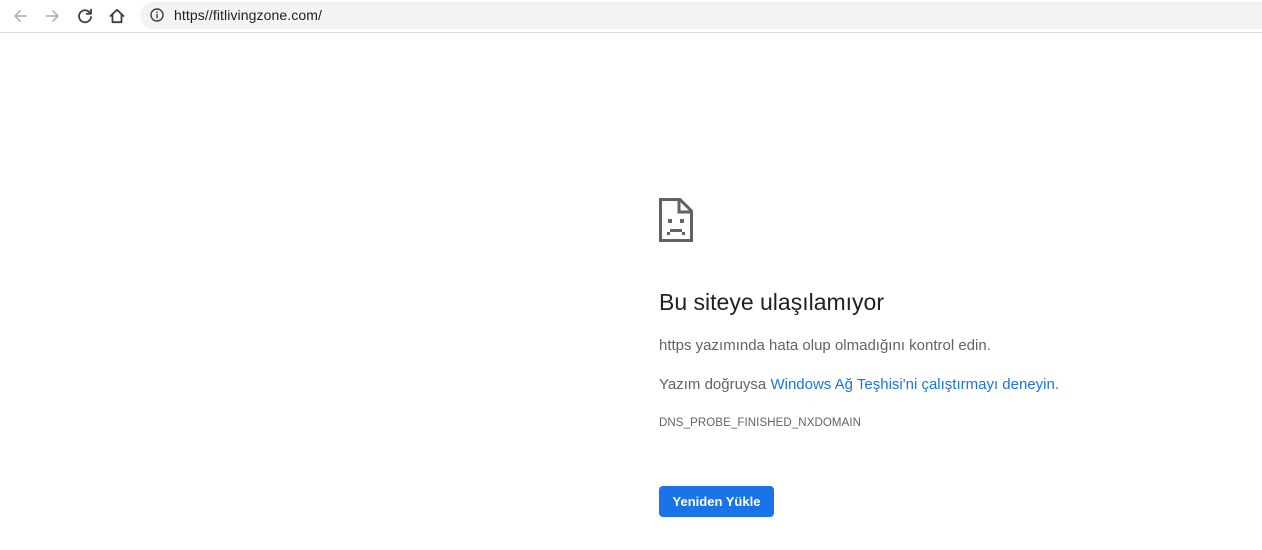 This screenshot has width=1262, height=550. I want to click on reload-button, so click(85, 16).